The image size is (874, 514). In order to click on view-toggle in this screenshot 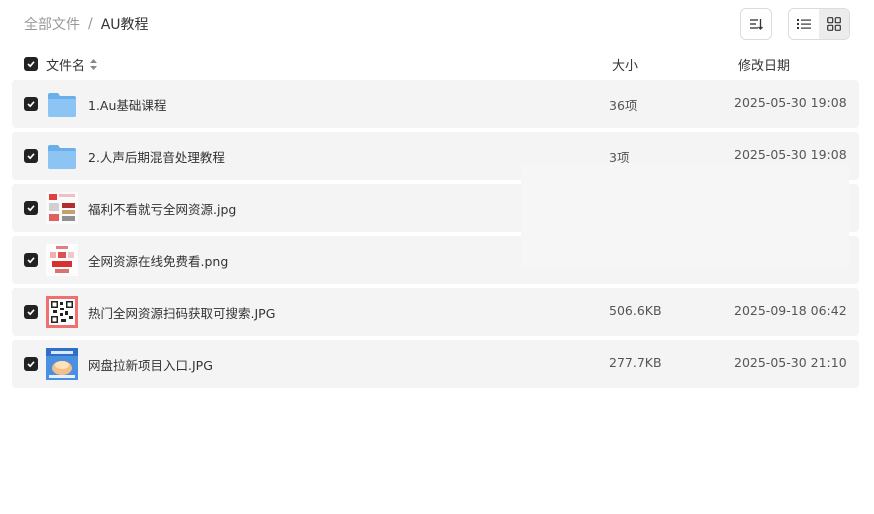, I will do `click(819, 24)`.